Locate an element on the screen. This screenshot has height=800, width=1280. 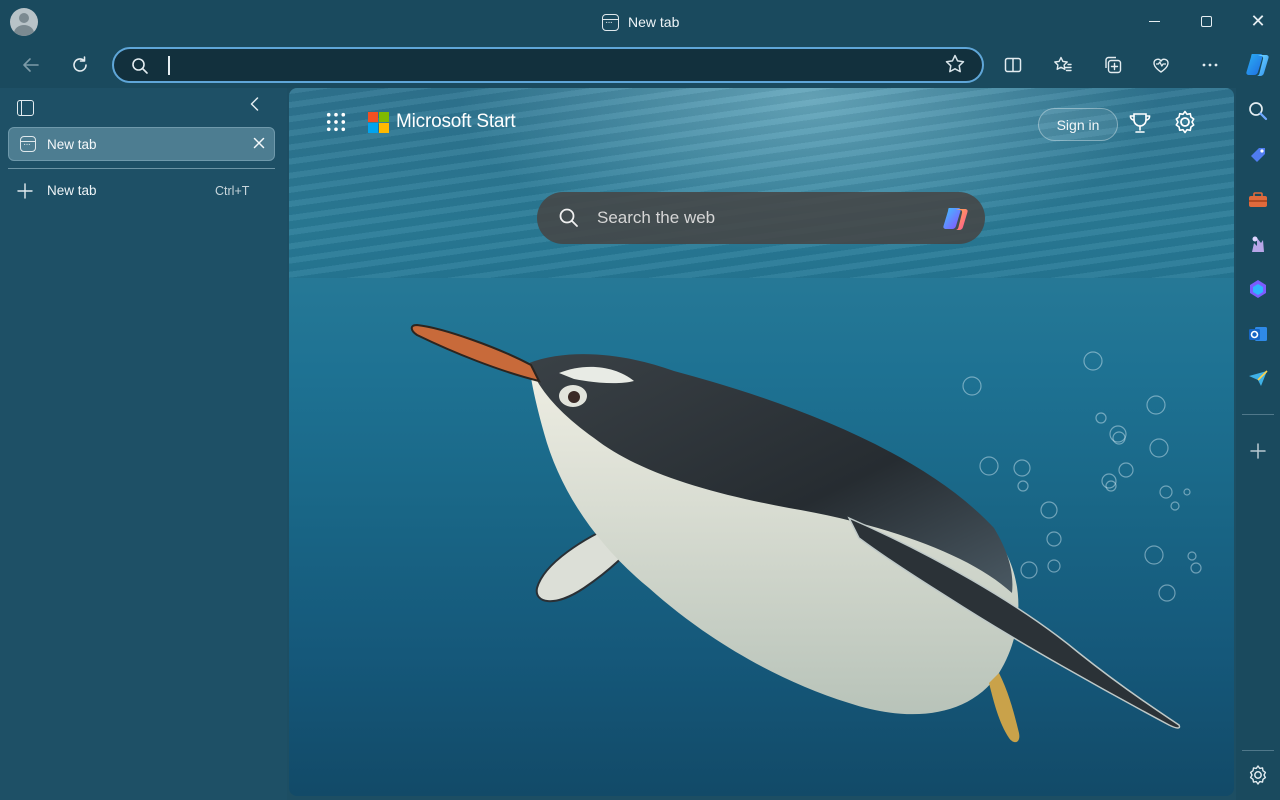
favorites-icon is located at coordinates (1063, 64).